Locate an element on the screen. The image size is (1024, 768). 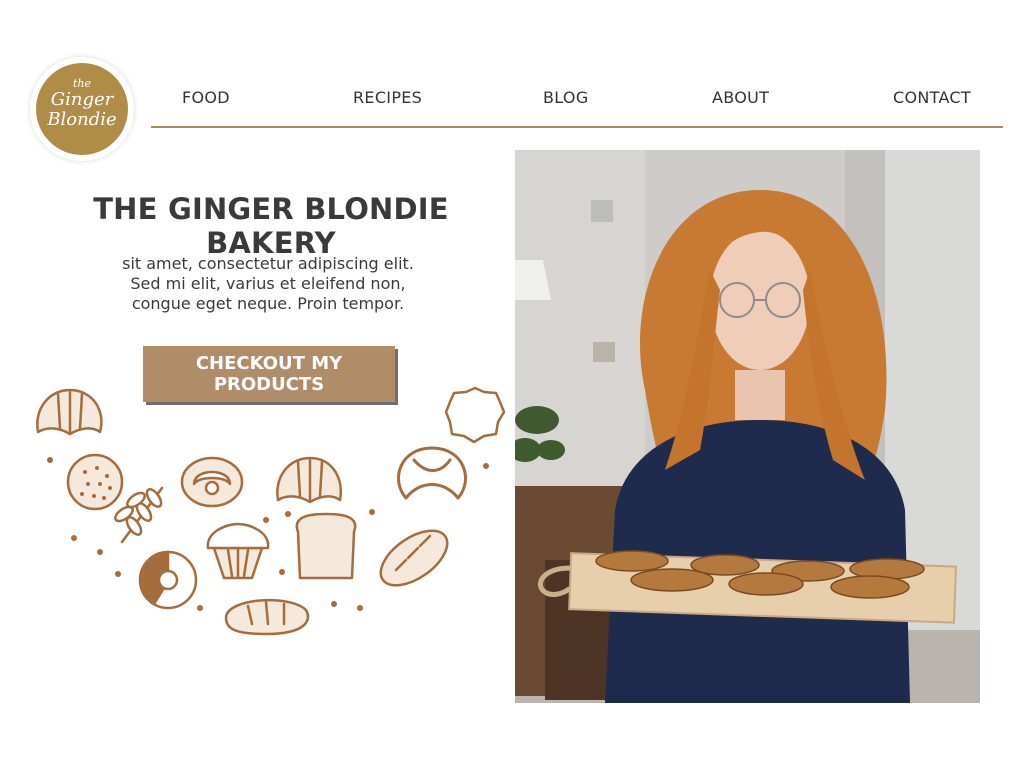
loaf-icon is located at coordinates (267, 617).